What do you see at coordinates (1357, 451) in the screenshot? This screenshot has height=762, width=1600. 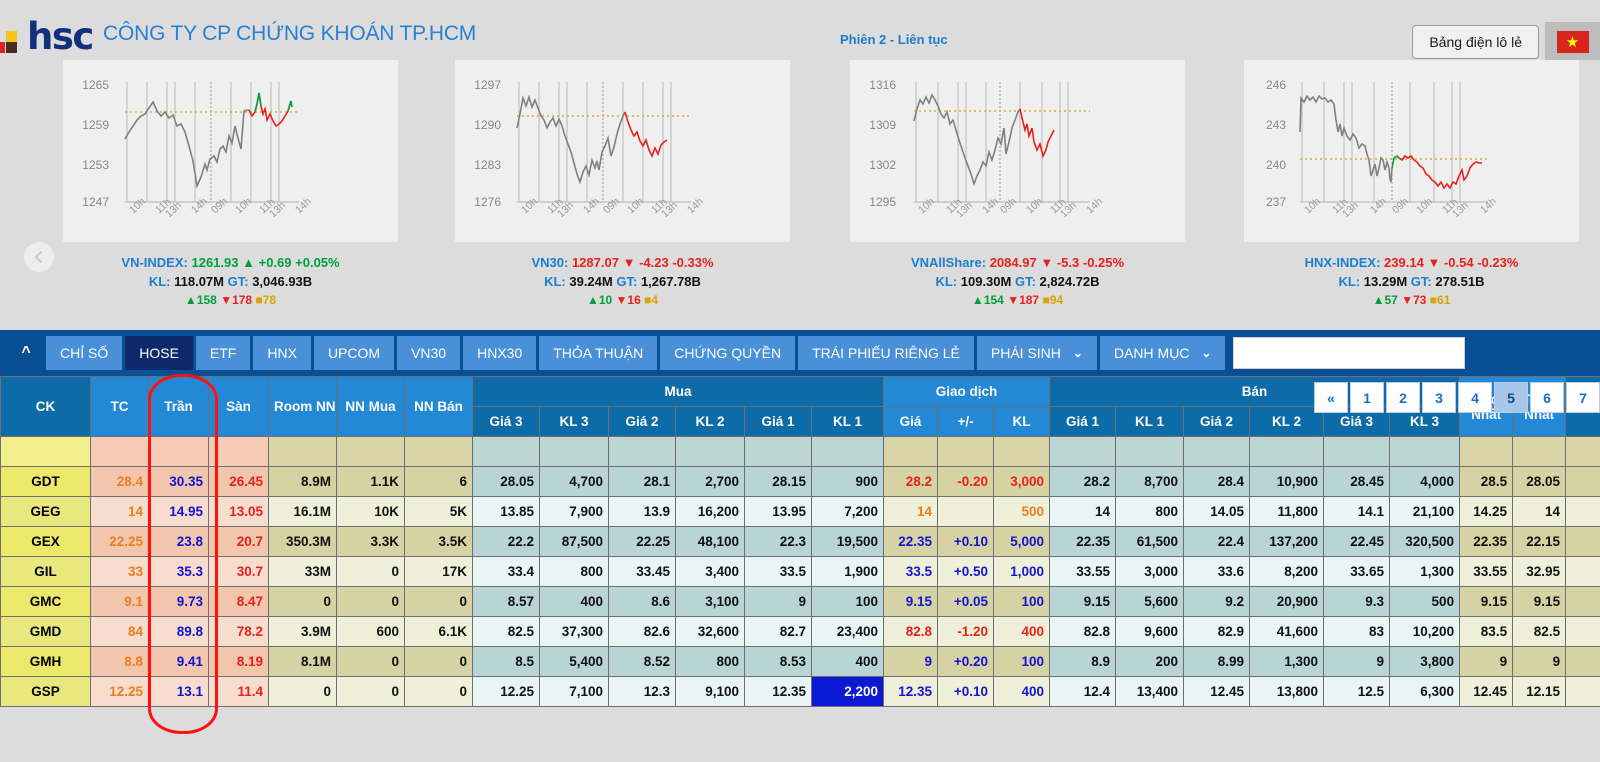 I see `filter-ban-gia3` at bounding box center [1357, 451].